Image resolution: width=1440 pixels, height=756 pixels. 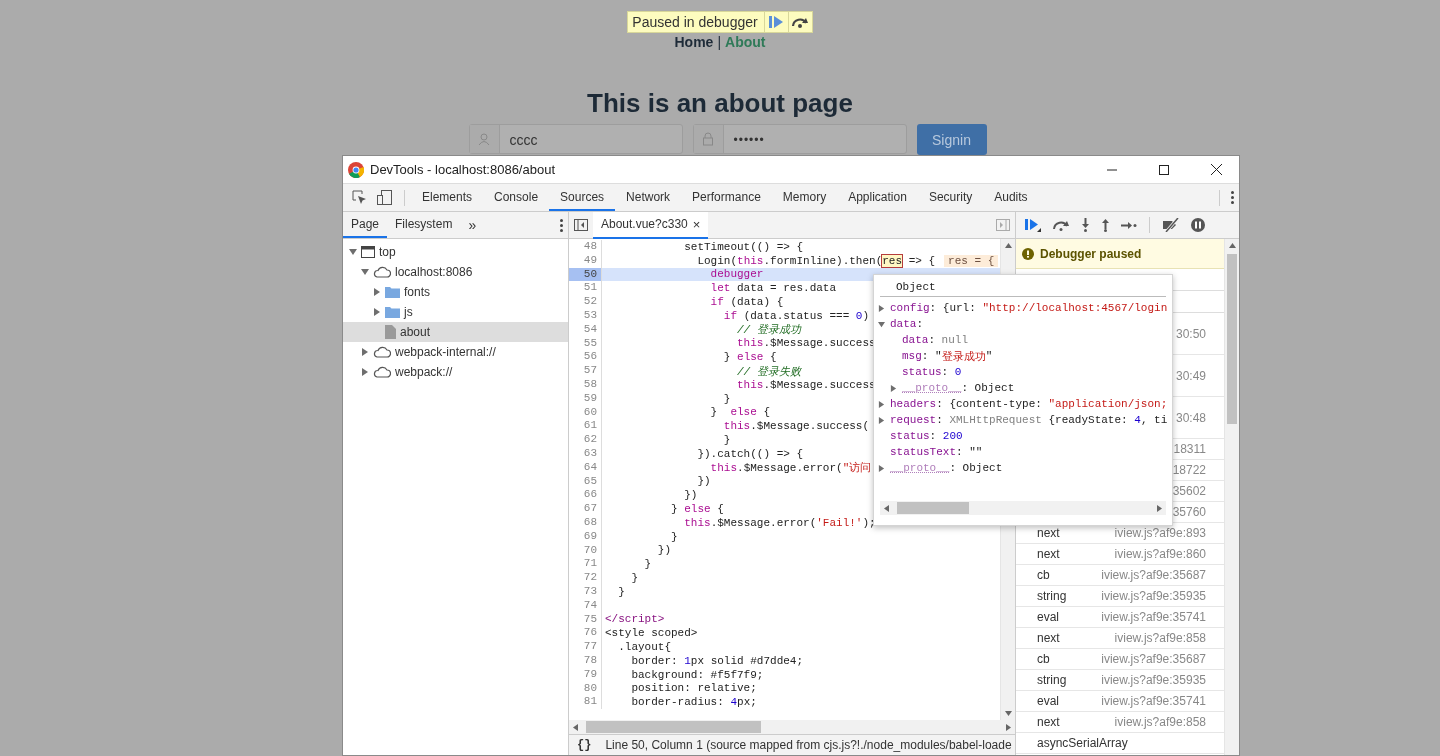 I want to click on navigator-tab: Filesystem, so click(x=424, y=225).